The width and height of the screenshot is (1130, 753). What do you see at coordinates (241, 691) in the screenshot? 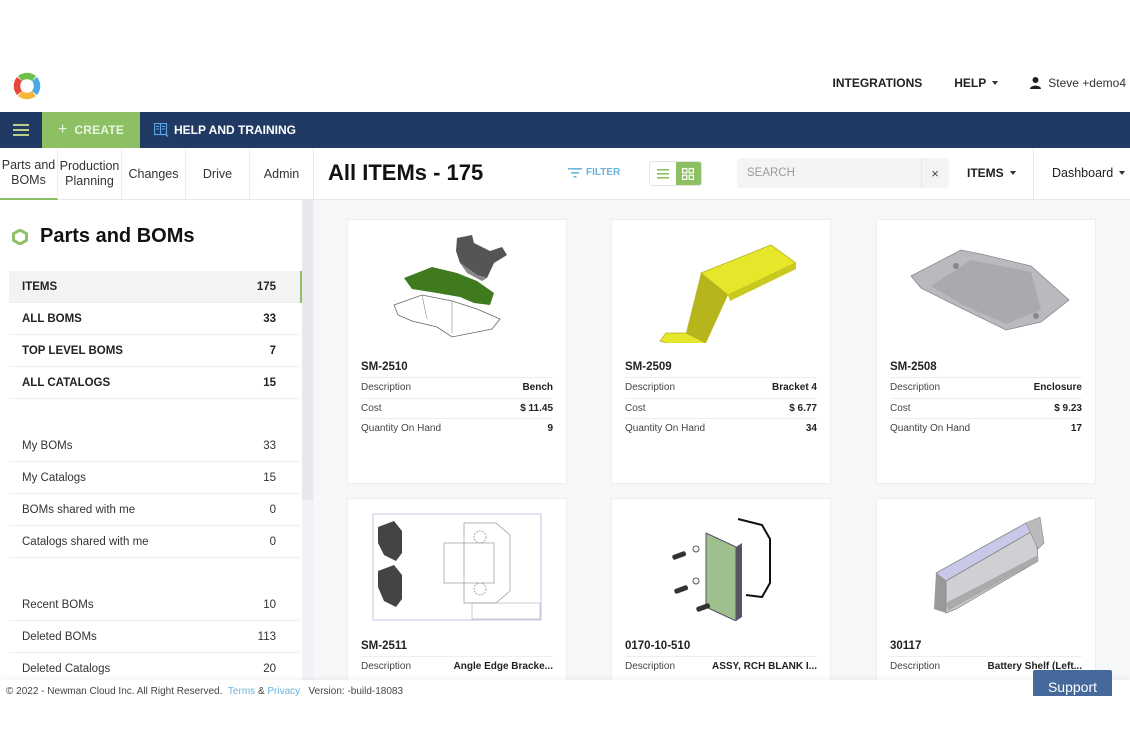
I see `terms-link: Terms` at bounding box center [241, 691].